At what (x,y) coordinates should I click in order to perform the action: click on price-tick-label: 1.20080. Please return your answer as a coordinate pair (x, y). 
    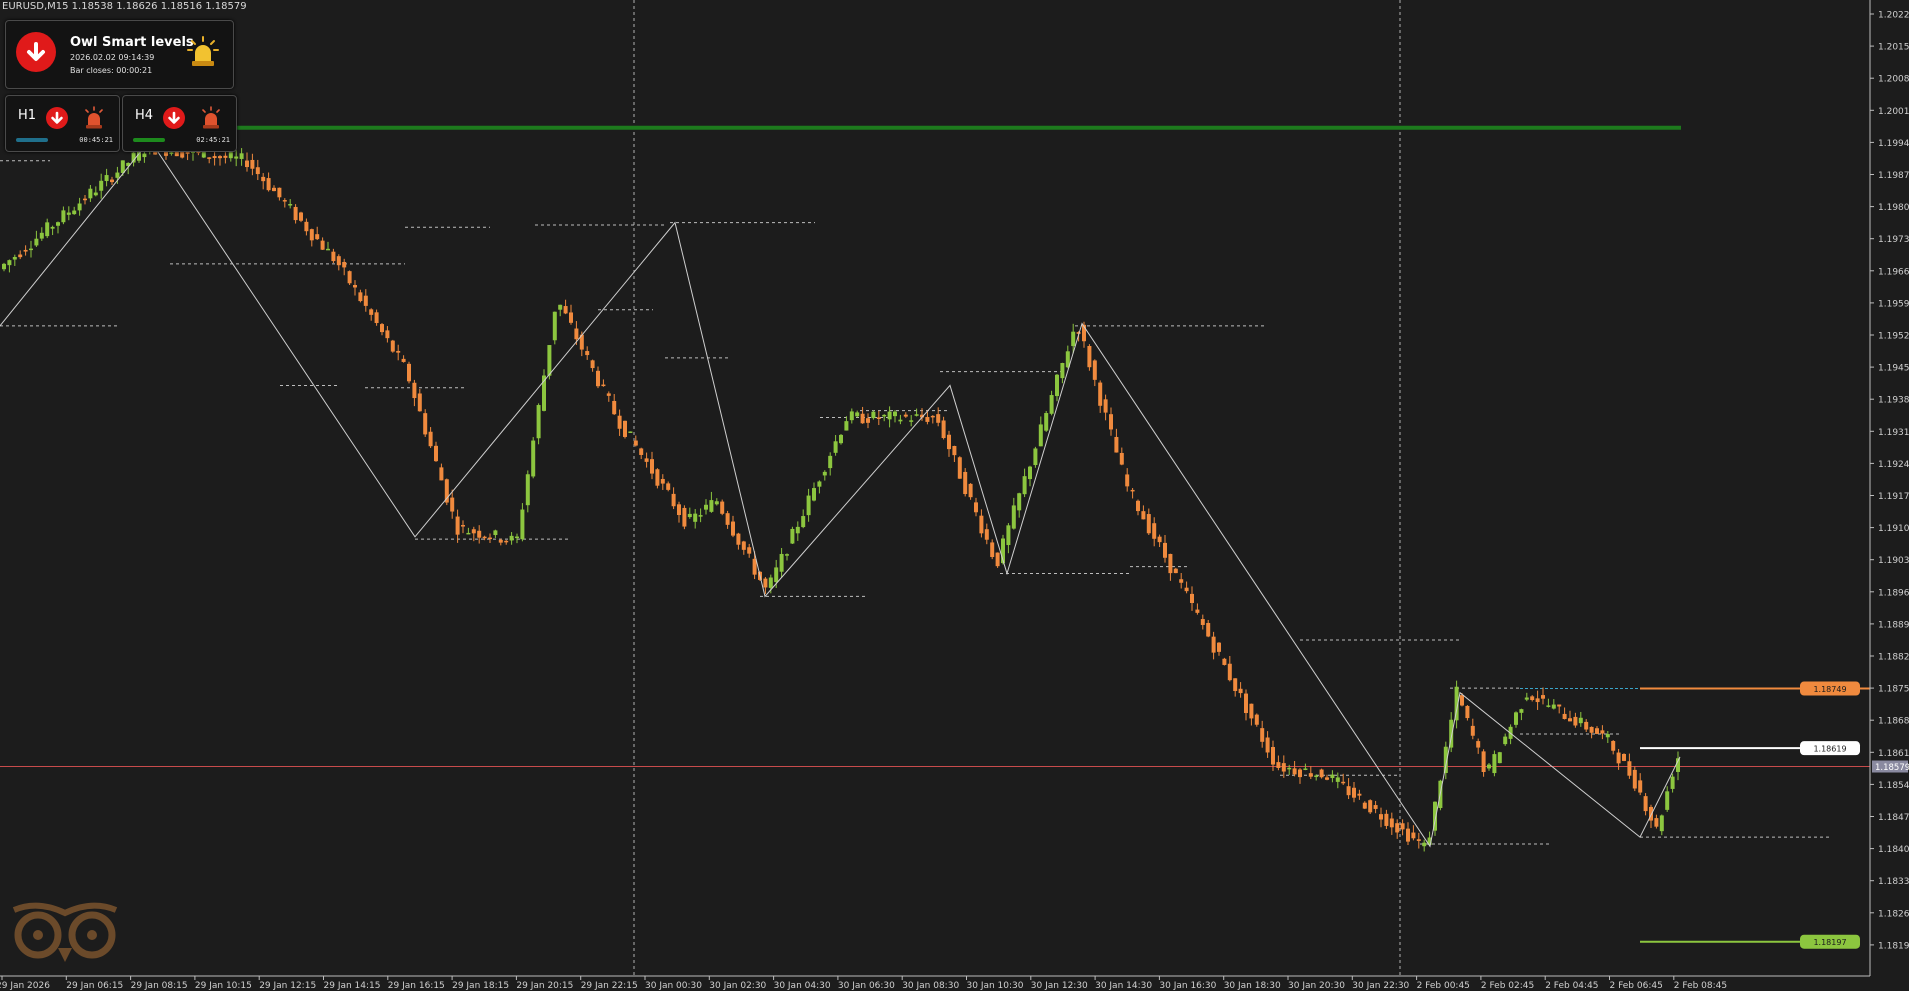
    Looking at the image, I should click on (1893, 80).